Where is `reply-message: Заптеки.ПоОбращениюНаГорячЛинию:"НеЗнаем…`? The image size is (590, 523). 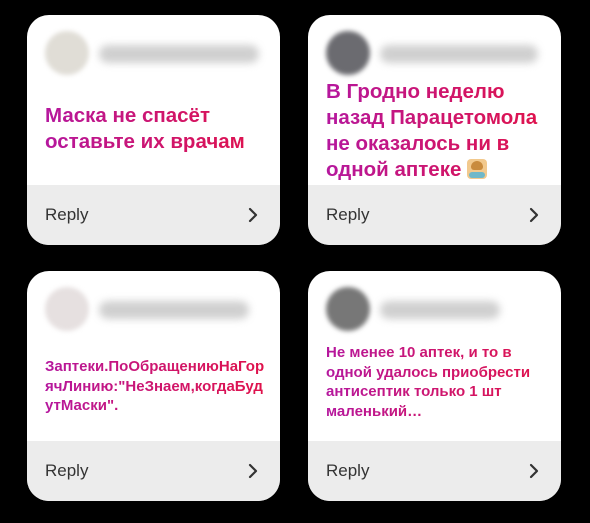 reply-message: Заптеки.ПоОбращениюНаГорячЛинию:"НеЗнаем… is located at coordinates (156, 386).